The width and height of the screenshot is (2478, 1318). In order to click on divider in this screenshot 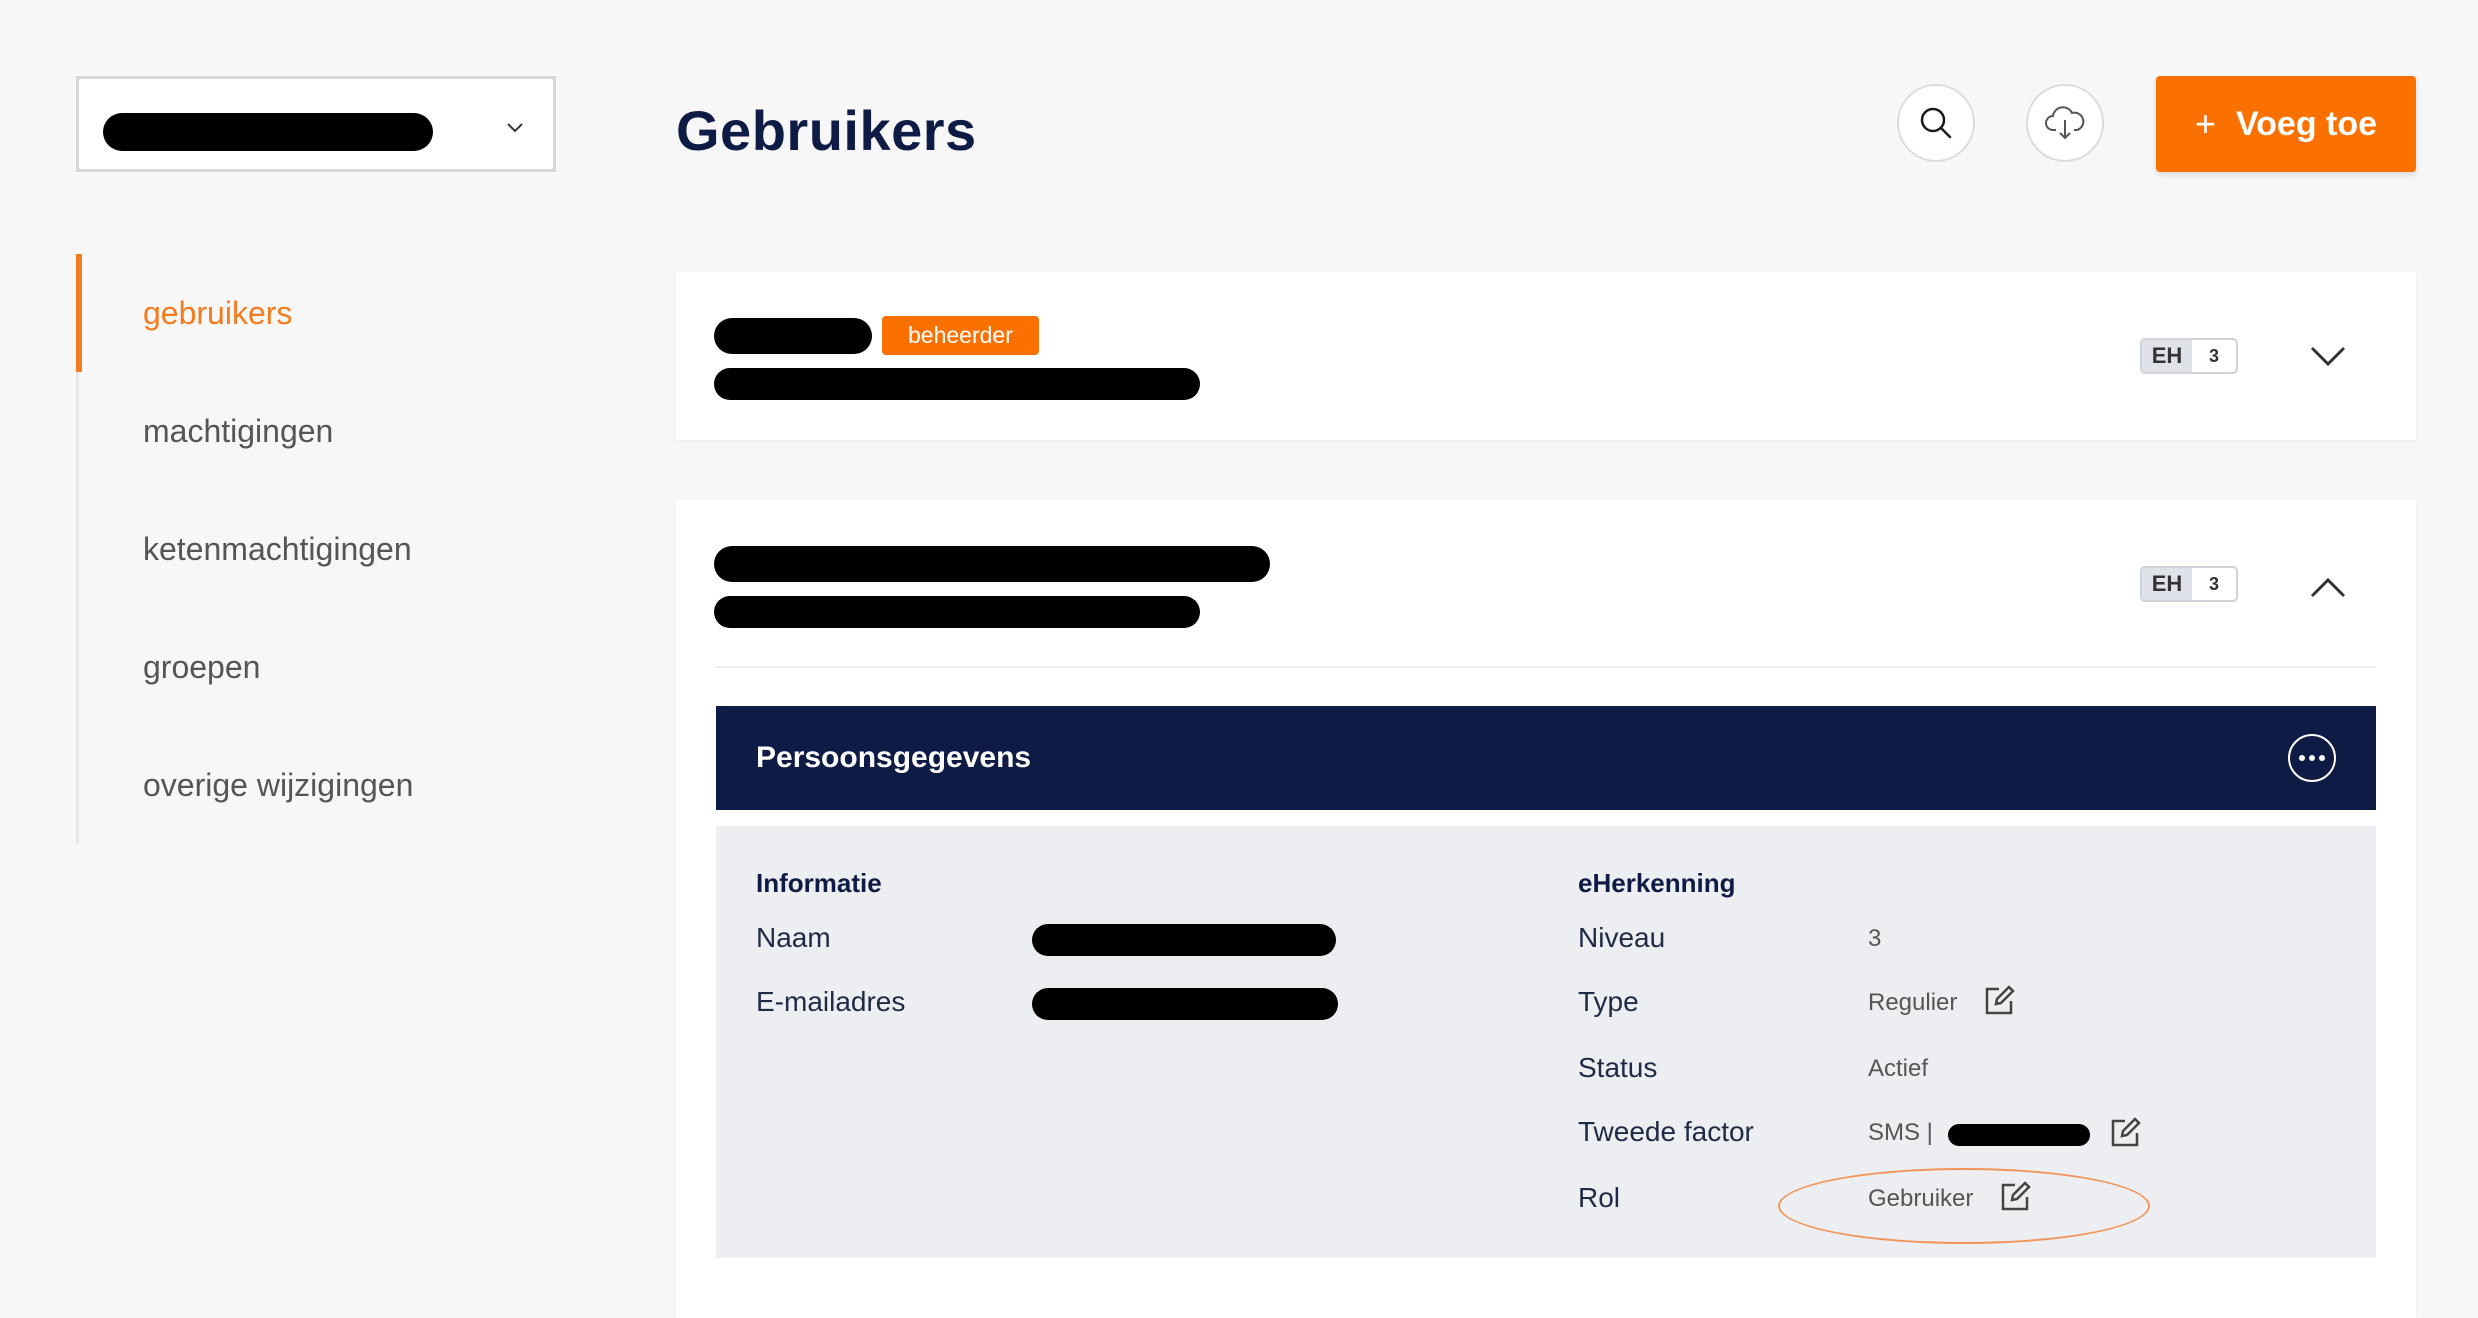, I will do `click(1546, 667)`.